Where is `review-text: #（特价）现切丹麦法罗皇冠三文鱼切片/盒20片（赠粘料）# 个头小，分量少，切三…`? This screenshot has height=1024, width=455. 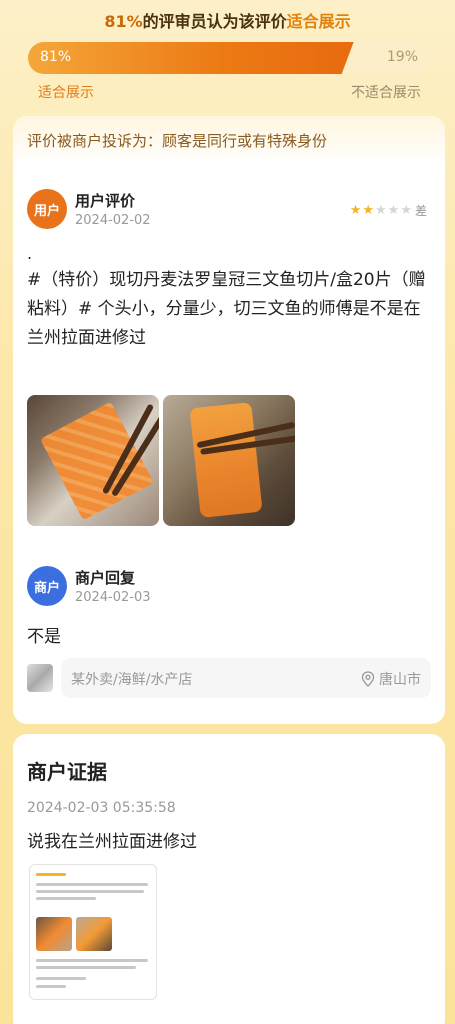 review-text: #（特价）现切丹麦法罗皇冠三文鱼切片/盒20片（赠粘料）# 个头小，分量少，切三… is located at coordinates (226, 309).